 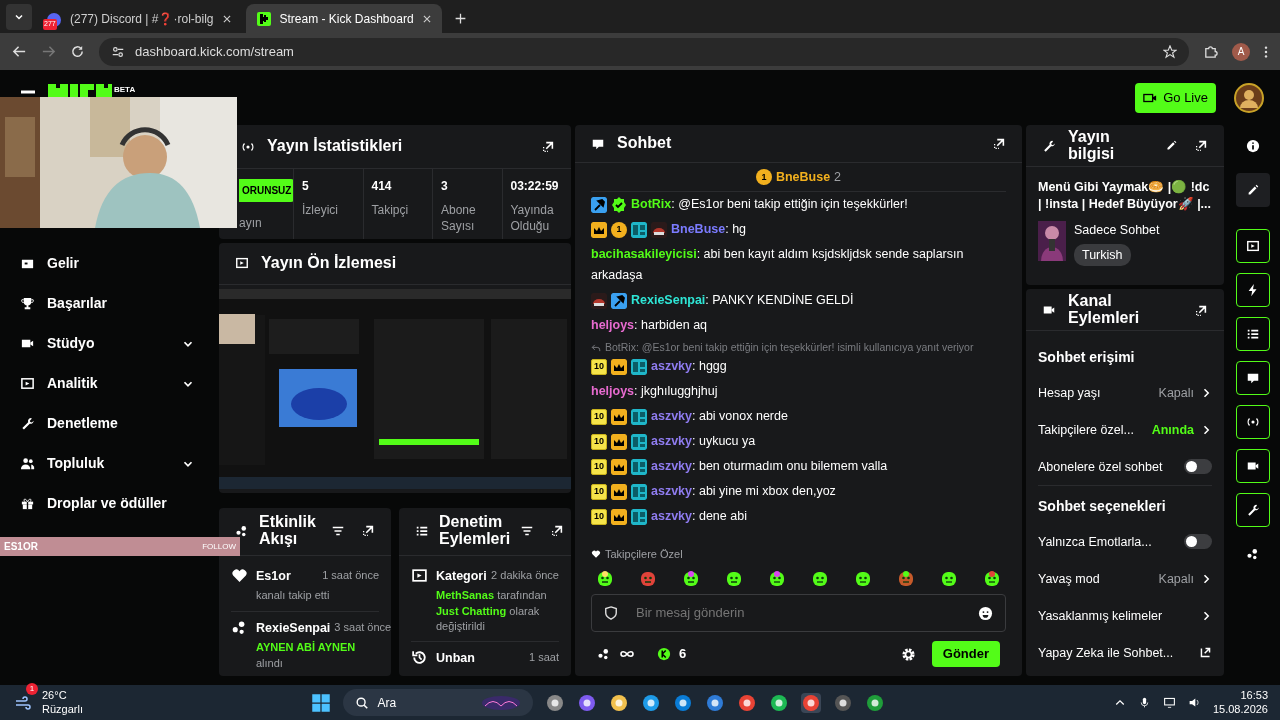 What do you see at coordinates (107, 343) in the screenshot?
I see `sidebar-item: Stüdyo` at bounding box center [107, 343].